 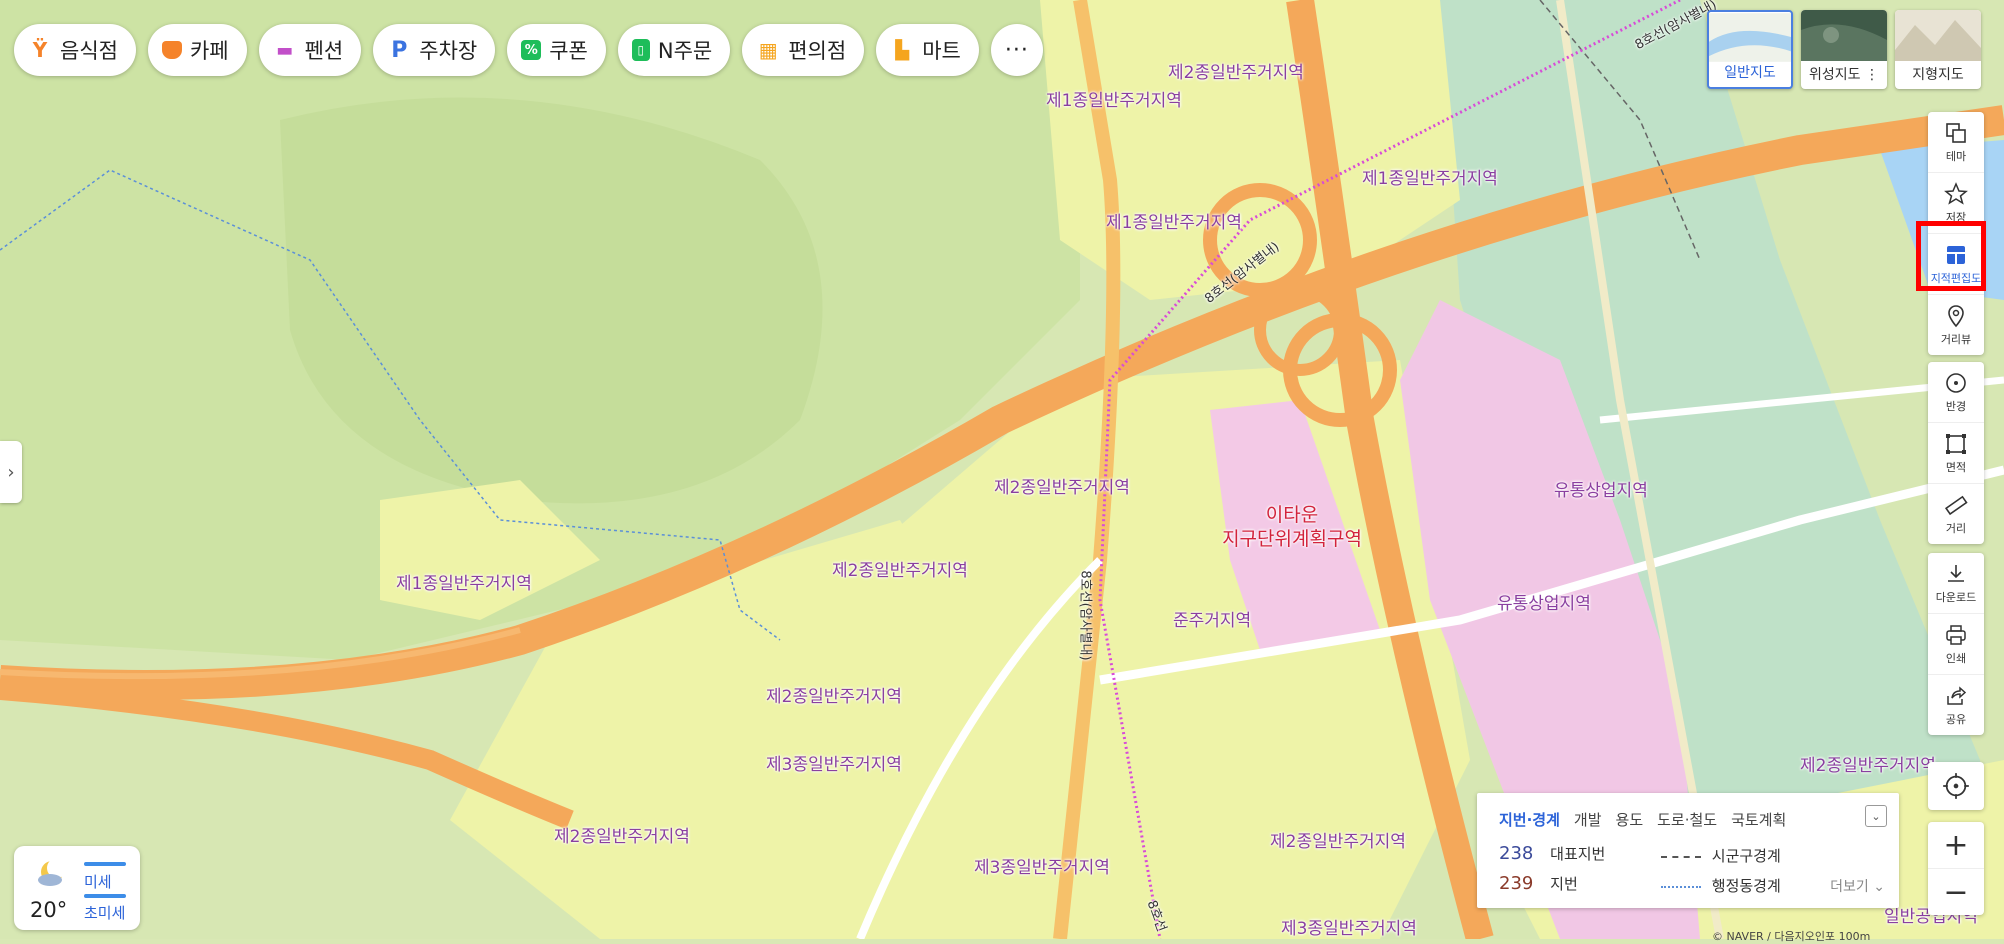 What do you see at coordinates (77, 888) in the screenshot?
I see `weather-widget: 20° 미세 초미세` at bounding box center [77, 888].